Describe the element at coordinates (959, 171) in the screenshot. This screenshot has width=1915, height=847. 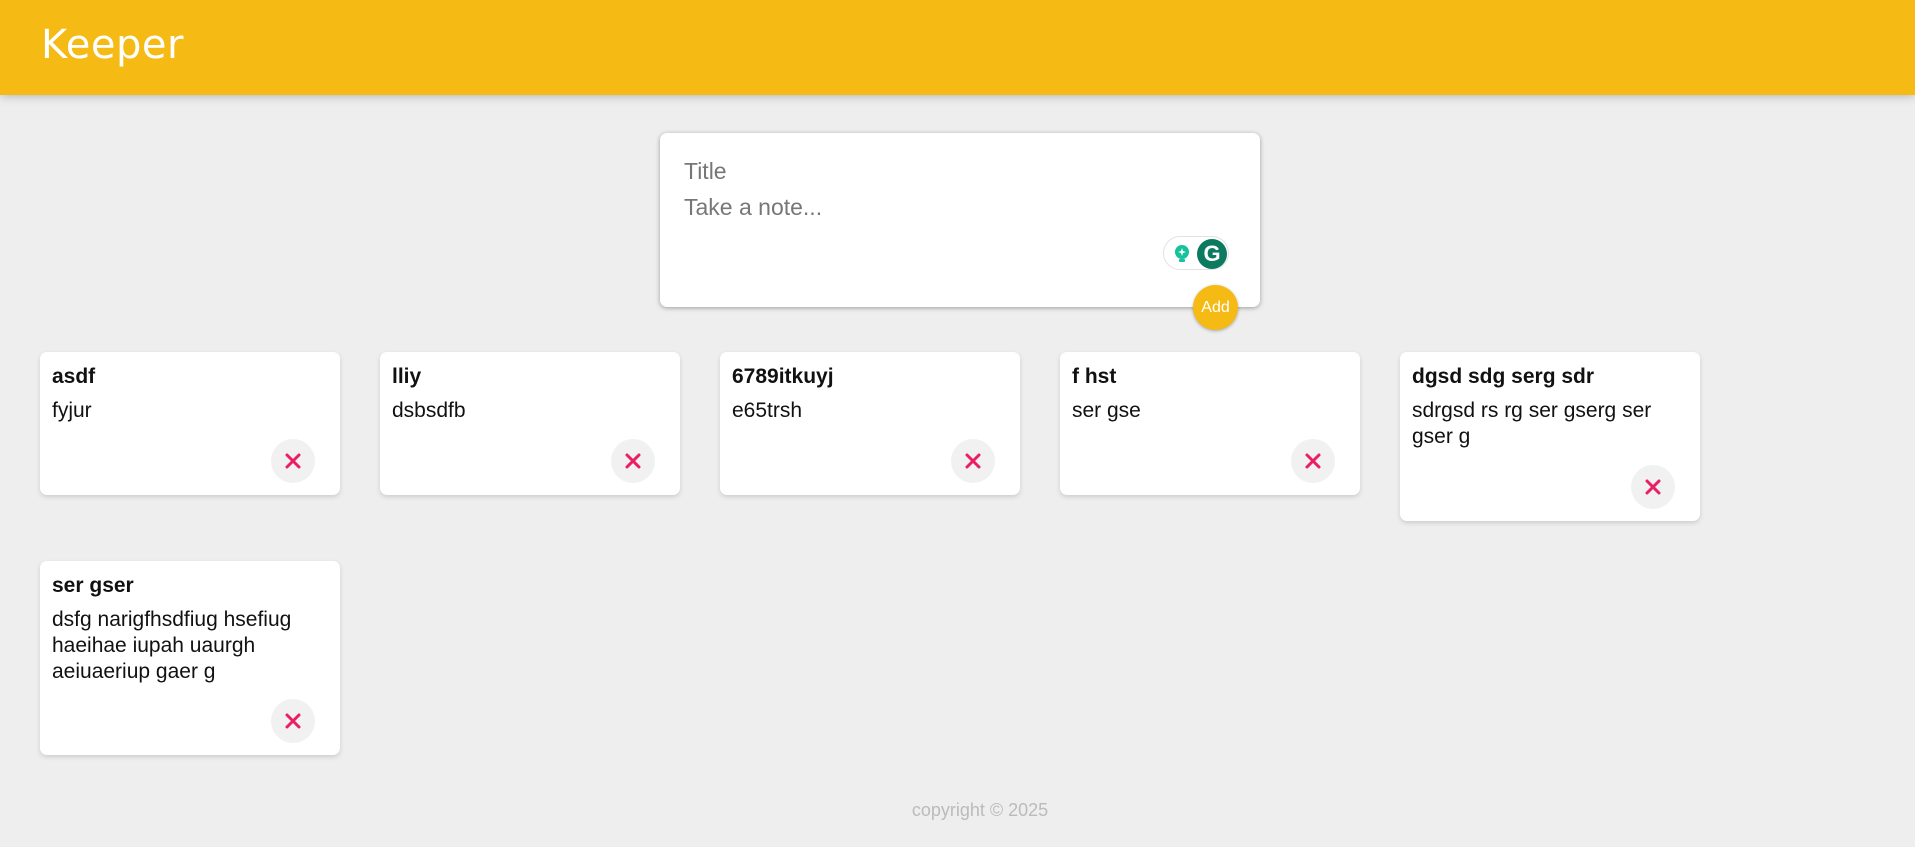
I see `title-input` at that location.